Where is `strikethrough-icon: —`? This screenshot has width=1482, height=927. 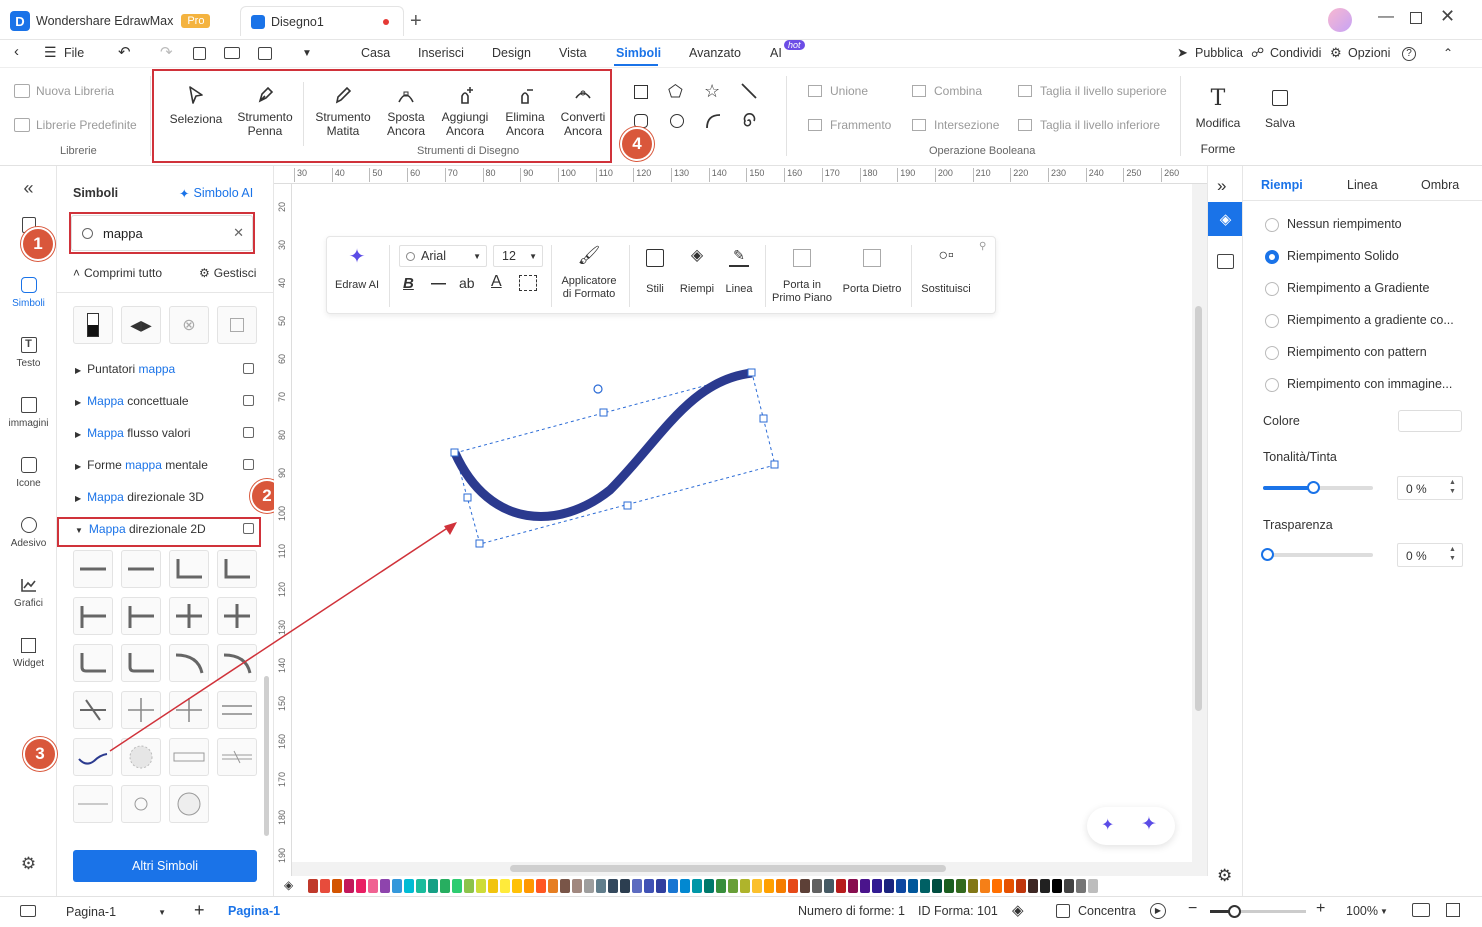
strikethrough-icon: — is located at coordinates (438, 283).